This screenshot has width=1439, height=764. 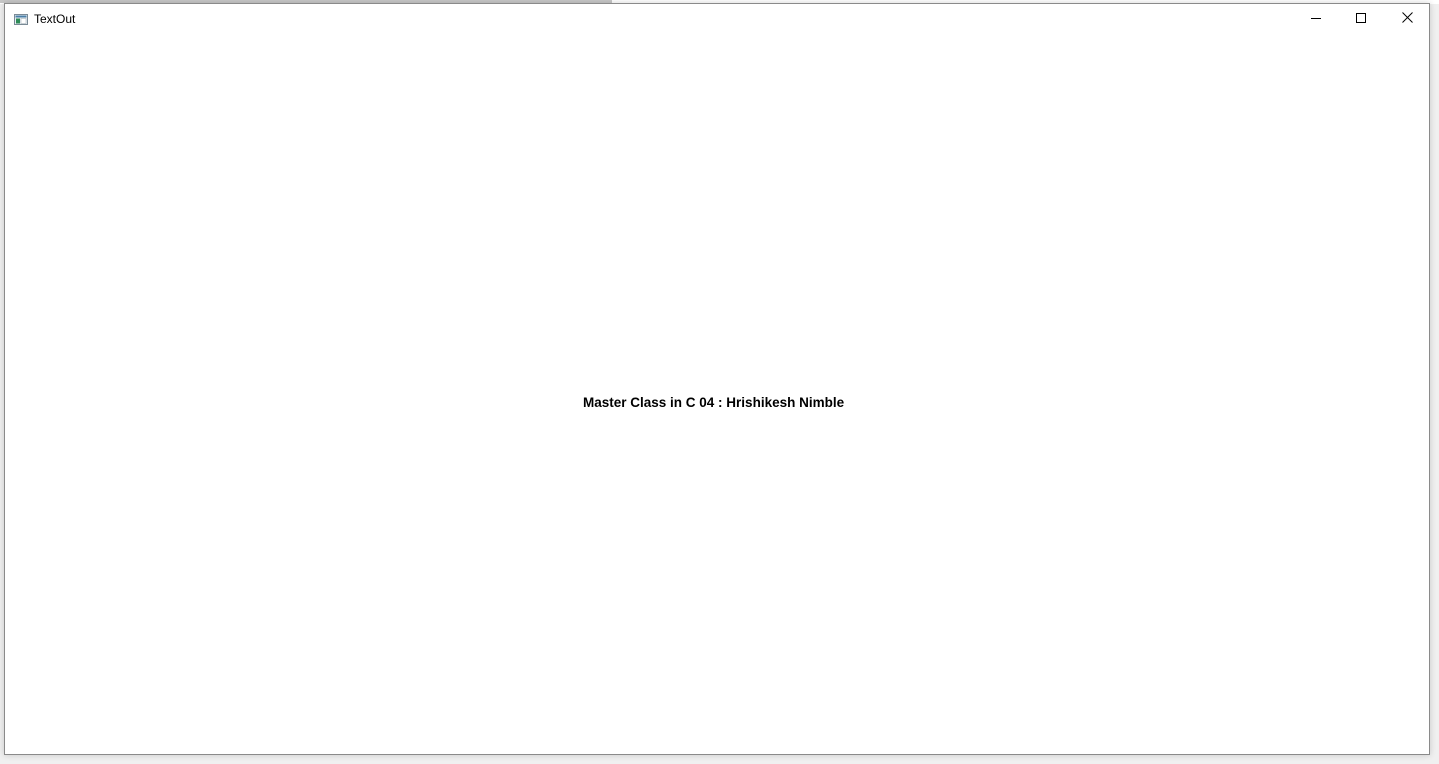 I want to click on maximize-icon, so click(x=1361, y=19).